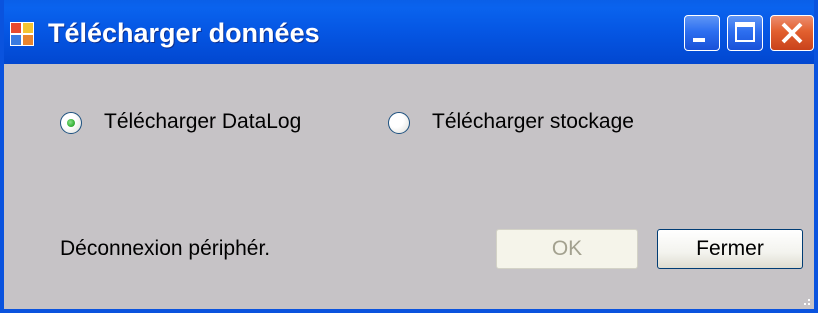 This screenshot has width=818, height=313. Describe the element at coordinates (730, 249) in the screenshot. I see `close-button: Fermer` at that location.